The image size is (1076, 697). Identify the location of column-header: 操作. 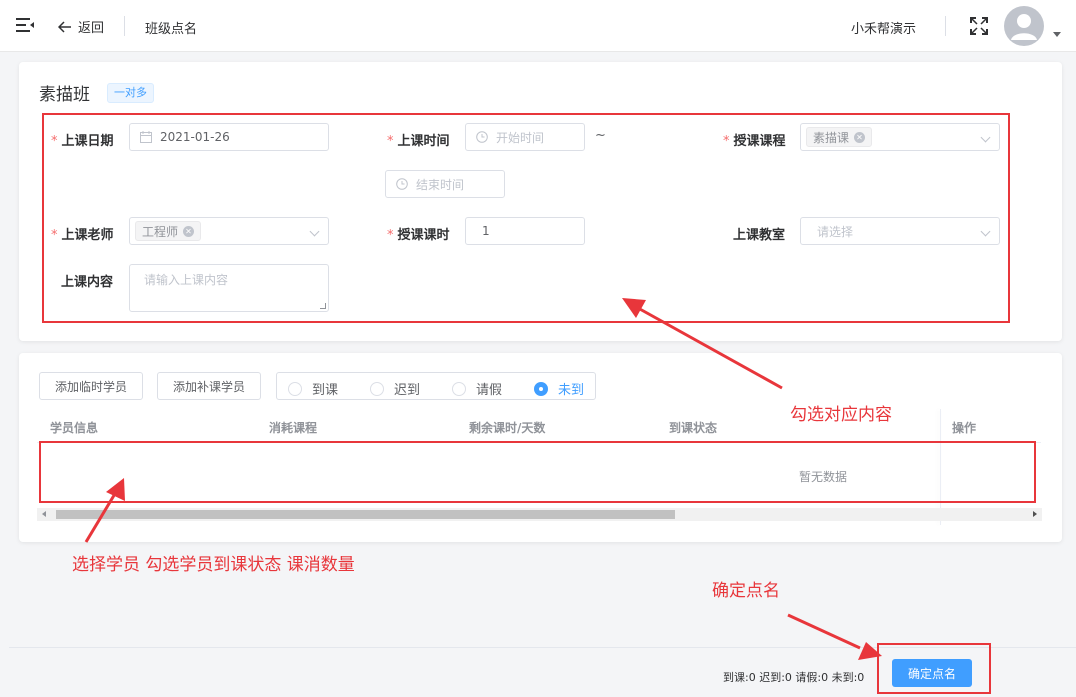
(964, 428).